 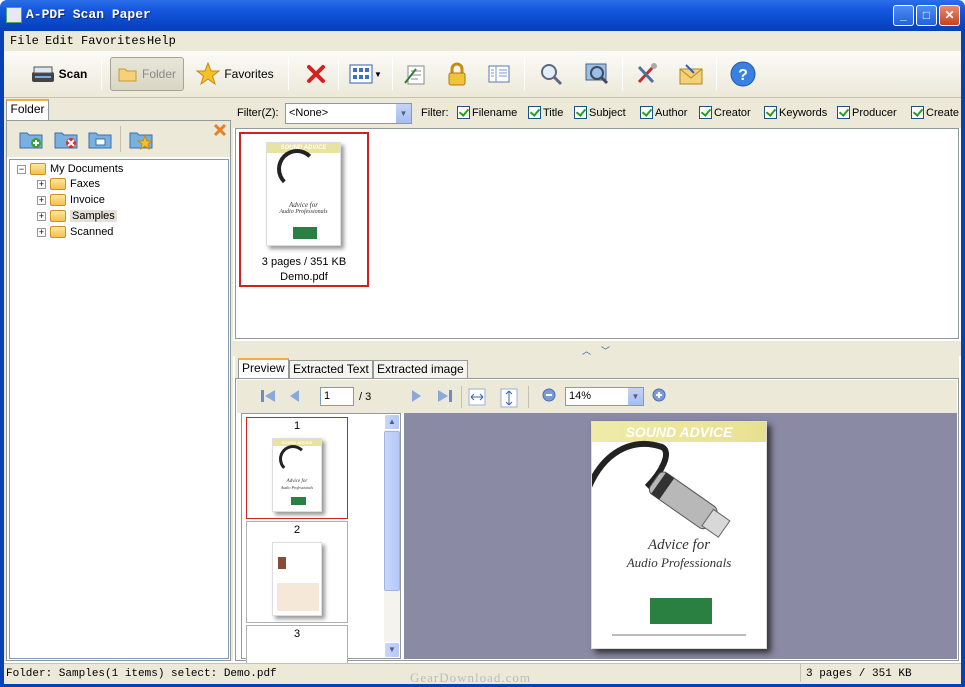 I want to click on rename-folder-button, so click(x=100, y=139).